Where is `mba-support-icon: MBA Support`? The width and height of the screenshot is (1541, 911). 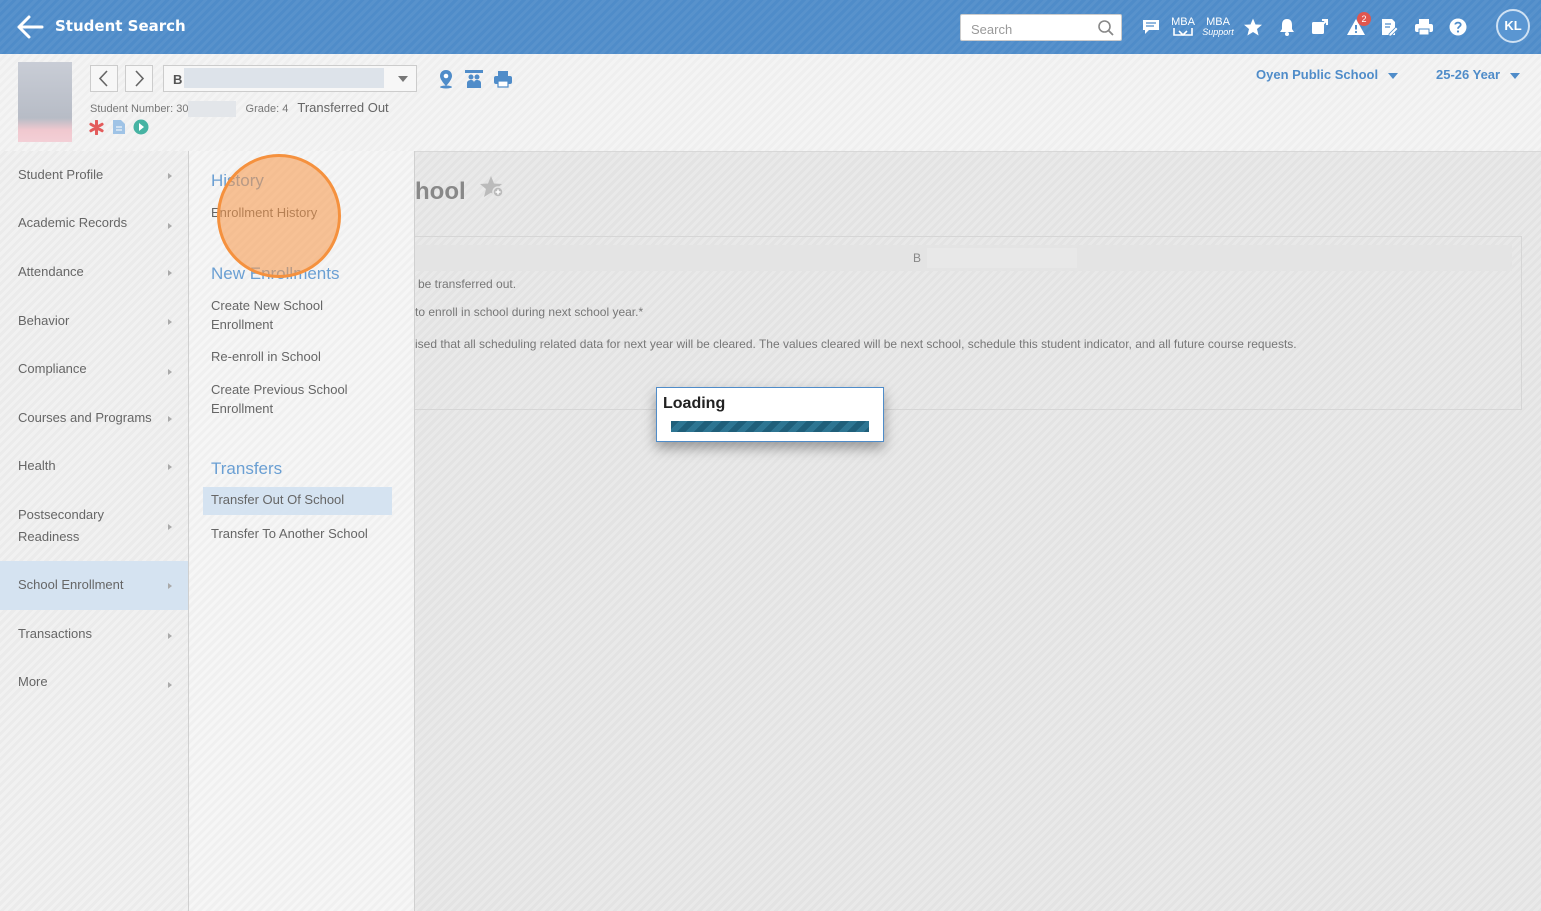
mba-support-icon: MBA Support is located at coordinates (1218, 27).